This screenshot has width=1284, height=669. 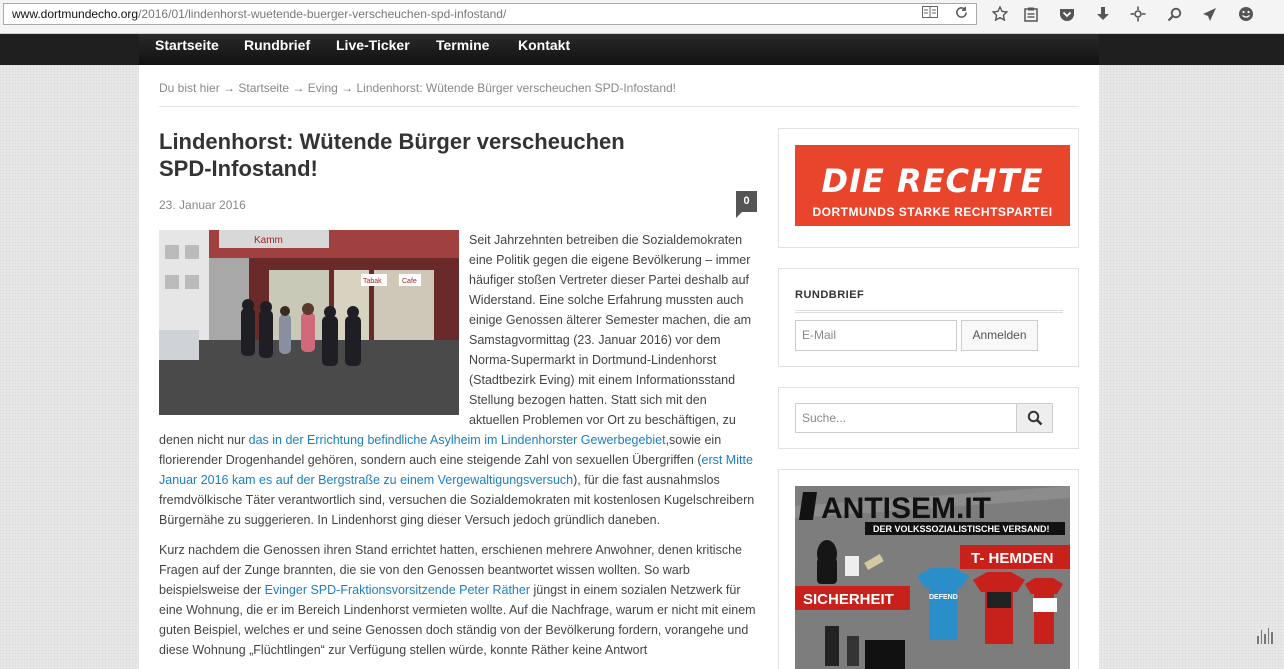 I want to click on reload-icon, so click(x=961, y=12).